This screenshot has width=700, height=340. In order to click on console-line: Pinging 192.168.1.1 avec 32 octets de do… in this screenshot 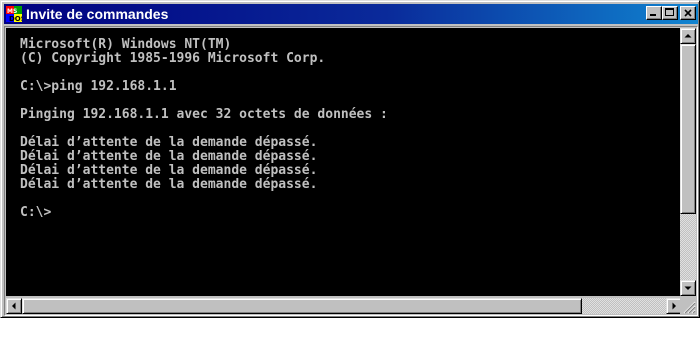, I will do `click(204, 114)`.